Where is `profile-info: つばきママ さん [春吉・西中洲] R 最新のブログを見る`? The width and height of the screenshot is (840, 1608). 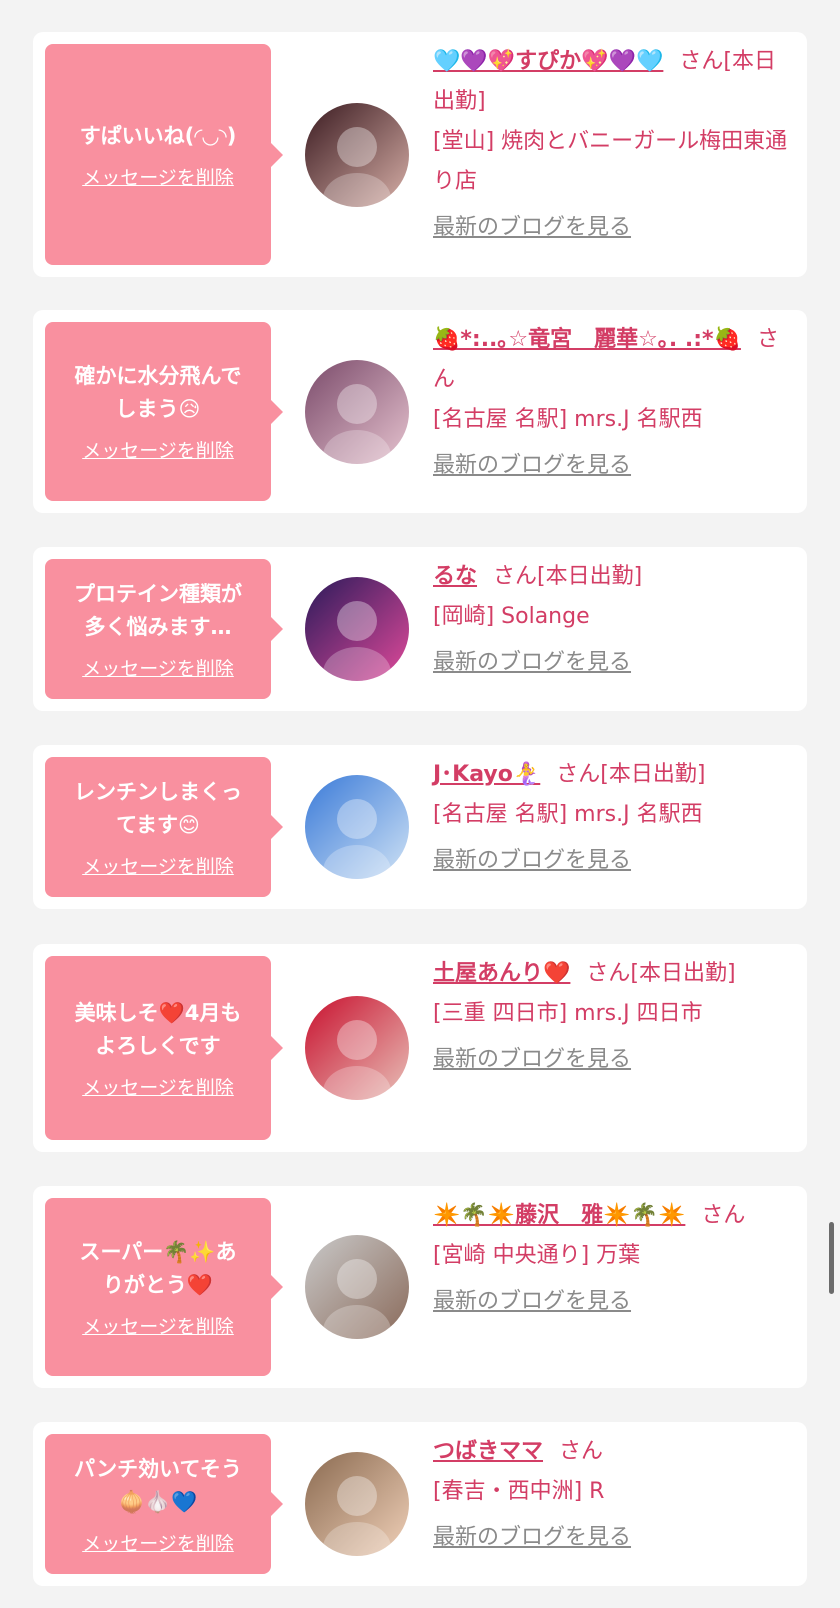
profile-info: つばきママ さん [春吉・西中洲] R 最新のブログを見る is located at coordinates (612, 1495).